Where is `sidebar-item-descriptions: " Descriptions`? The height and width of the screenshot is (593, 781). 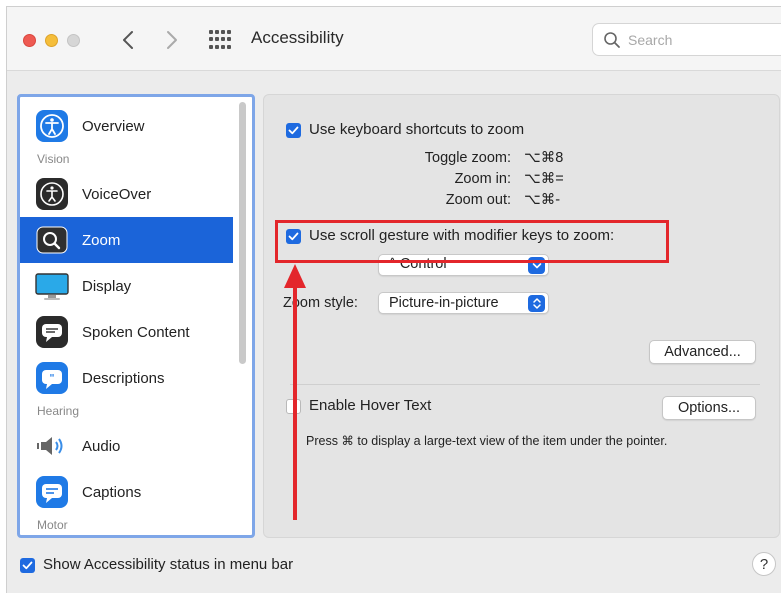
sidebar-item-descriptions: " Descriptions is located at coordinates (126, 378).